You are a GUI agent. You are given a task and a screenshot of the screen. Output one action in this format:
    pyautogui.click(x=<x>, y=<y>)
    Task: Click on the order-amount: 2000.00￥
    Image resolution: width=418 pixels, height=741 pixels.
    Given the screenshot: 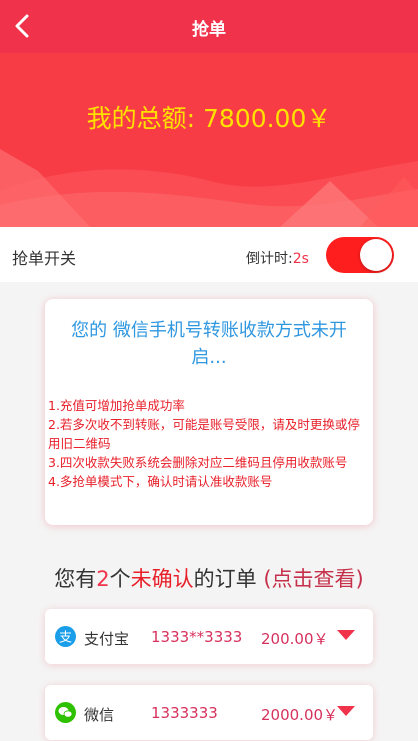 What is the action you would take?
    pyautogui.click(x=300, y=715)
    